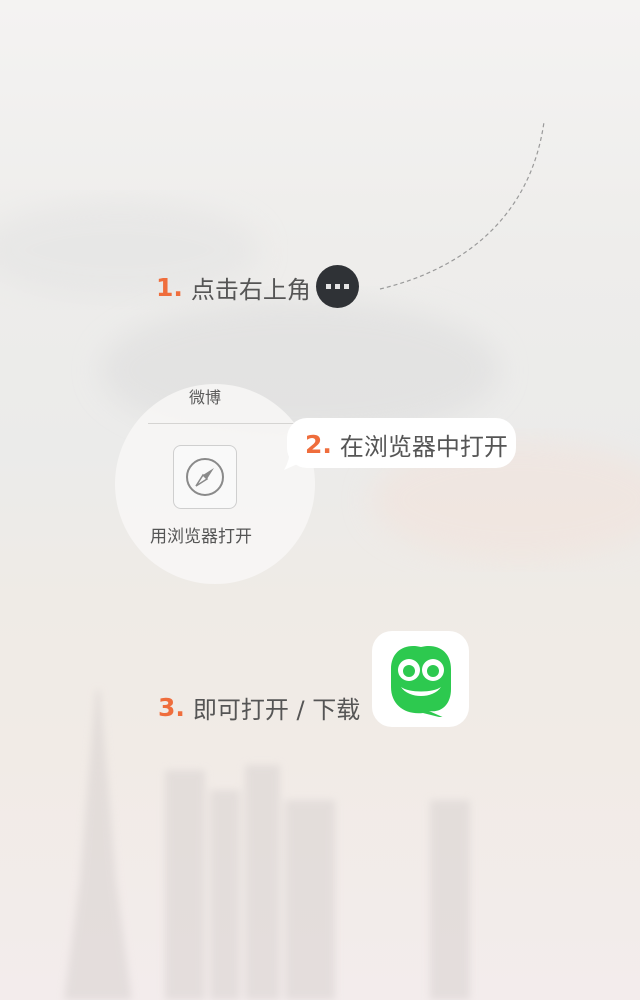 The image size is (640, 1000). Describe the element at coordinates (337, 286) in the screenshot. I see `more-dots-icon` at that location.